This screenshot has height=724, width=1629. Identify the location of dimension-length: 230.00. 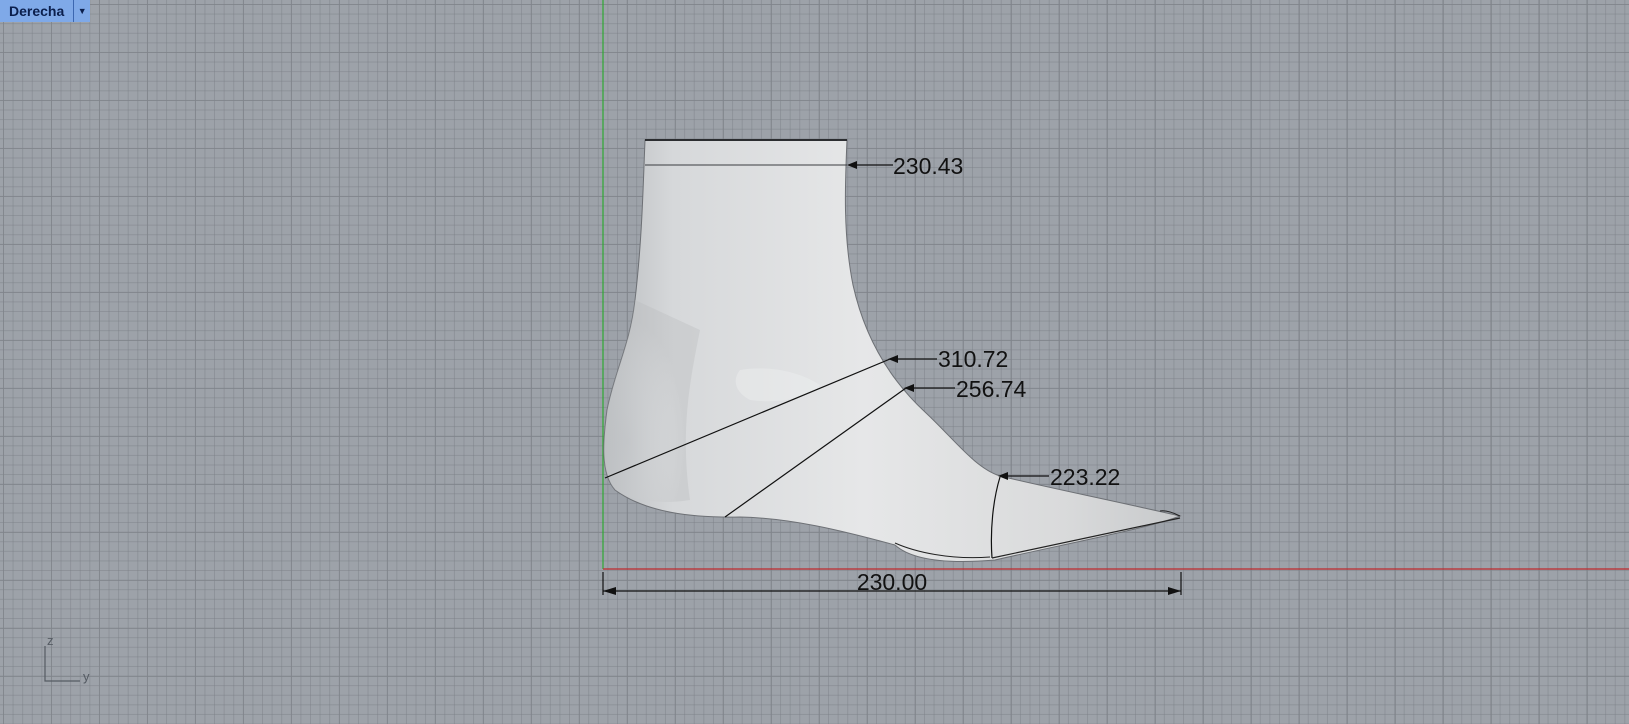
(892, 582).